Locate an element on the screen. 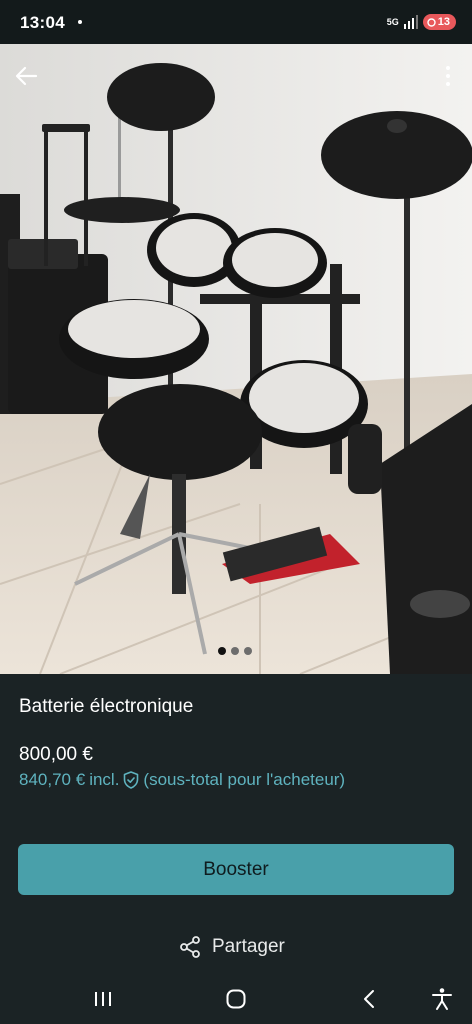 The width and height of the screenshot is (472, 1024). share-icon is located at coordinates (190, 947).